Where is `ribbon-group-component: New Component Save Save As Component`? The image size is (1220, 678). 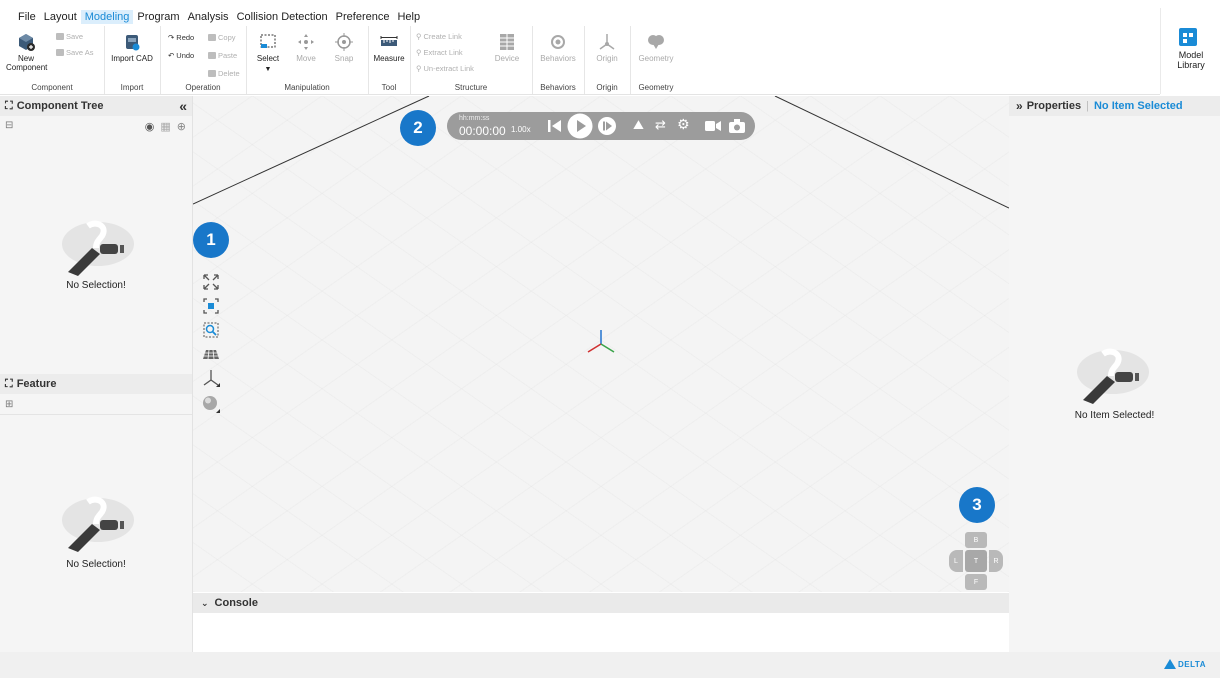 ribbon-group-component: New Component Save Save As Component is located at coordinates (52, 60).